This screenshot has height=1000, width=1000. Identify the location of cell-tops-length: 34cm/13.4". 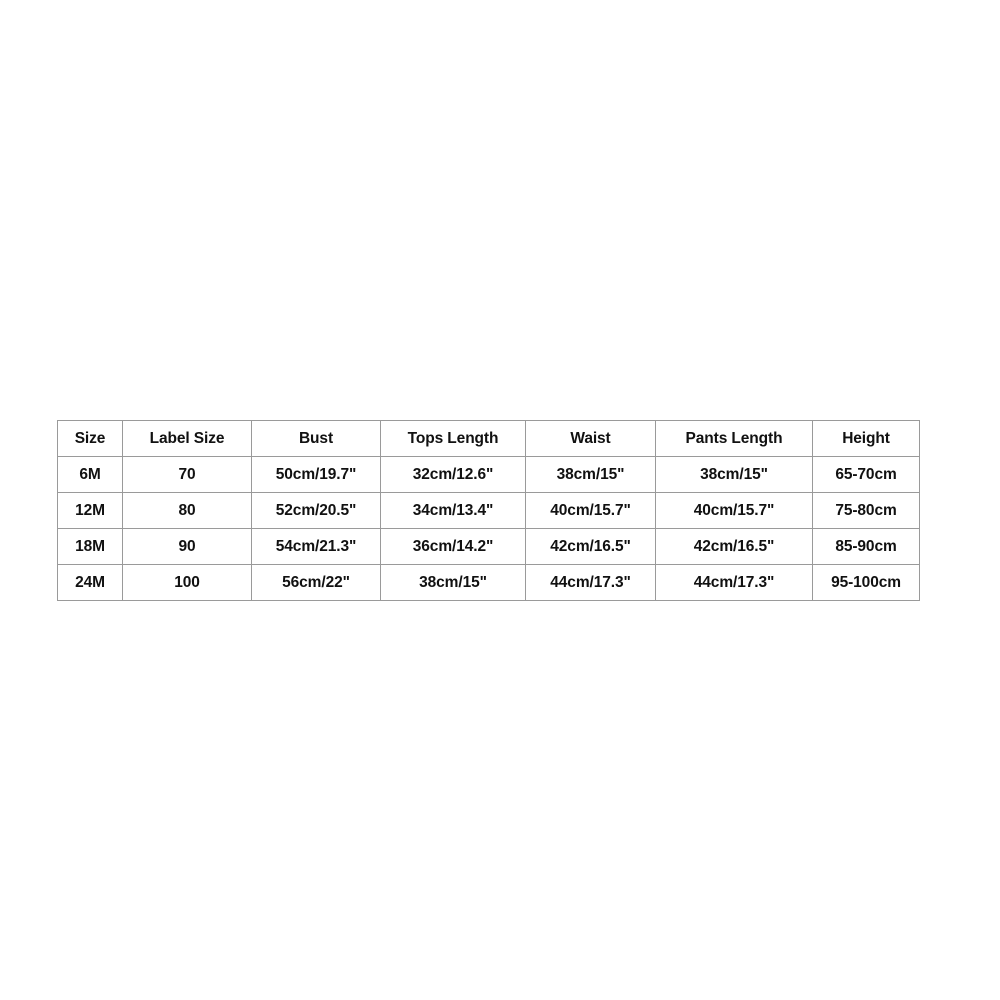
(453, 510).